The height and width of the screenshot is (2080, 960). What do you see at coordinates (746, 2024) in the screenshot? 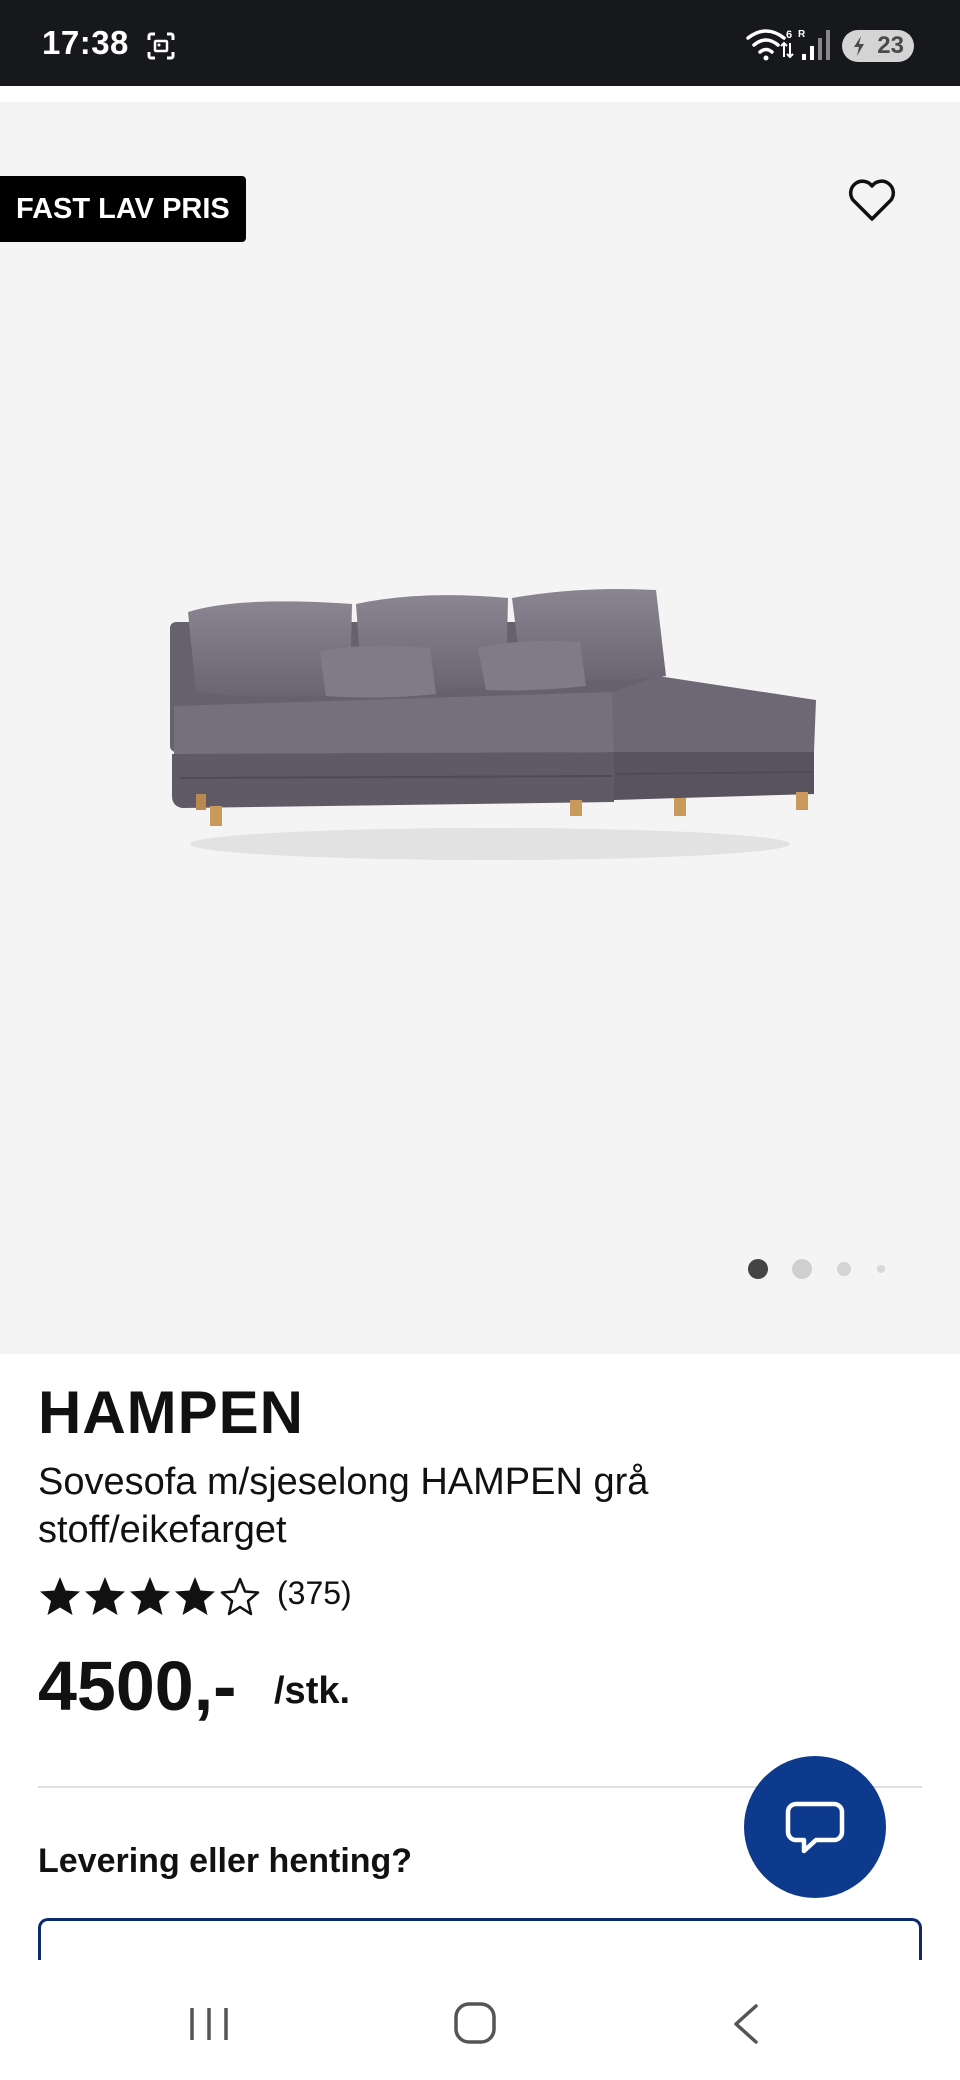
I see `back-icon` at bounding box center [746, 2024].